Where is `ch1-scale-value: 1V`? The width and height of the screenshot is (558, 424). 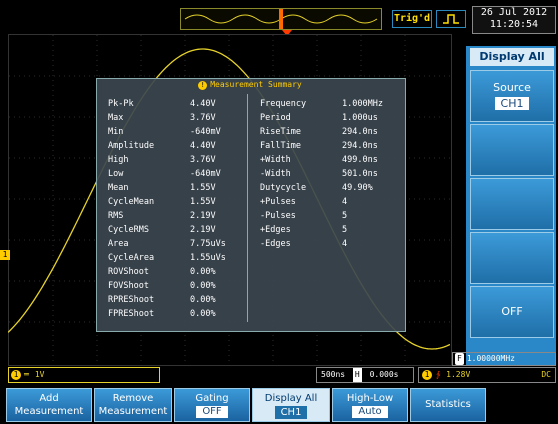 ch1-scale-value: 1V is located at coordinates (39, 374).